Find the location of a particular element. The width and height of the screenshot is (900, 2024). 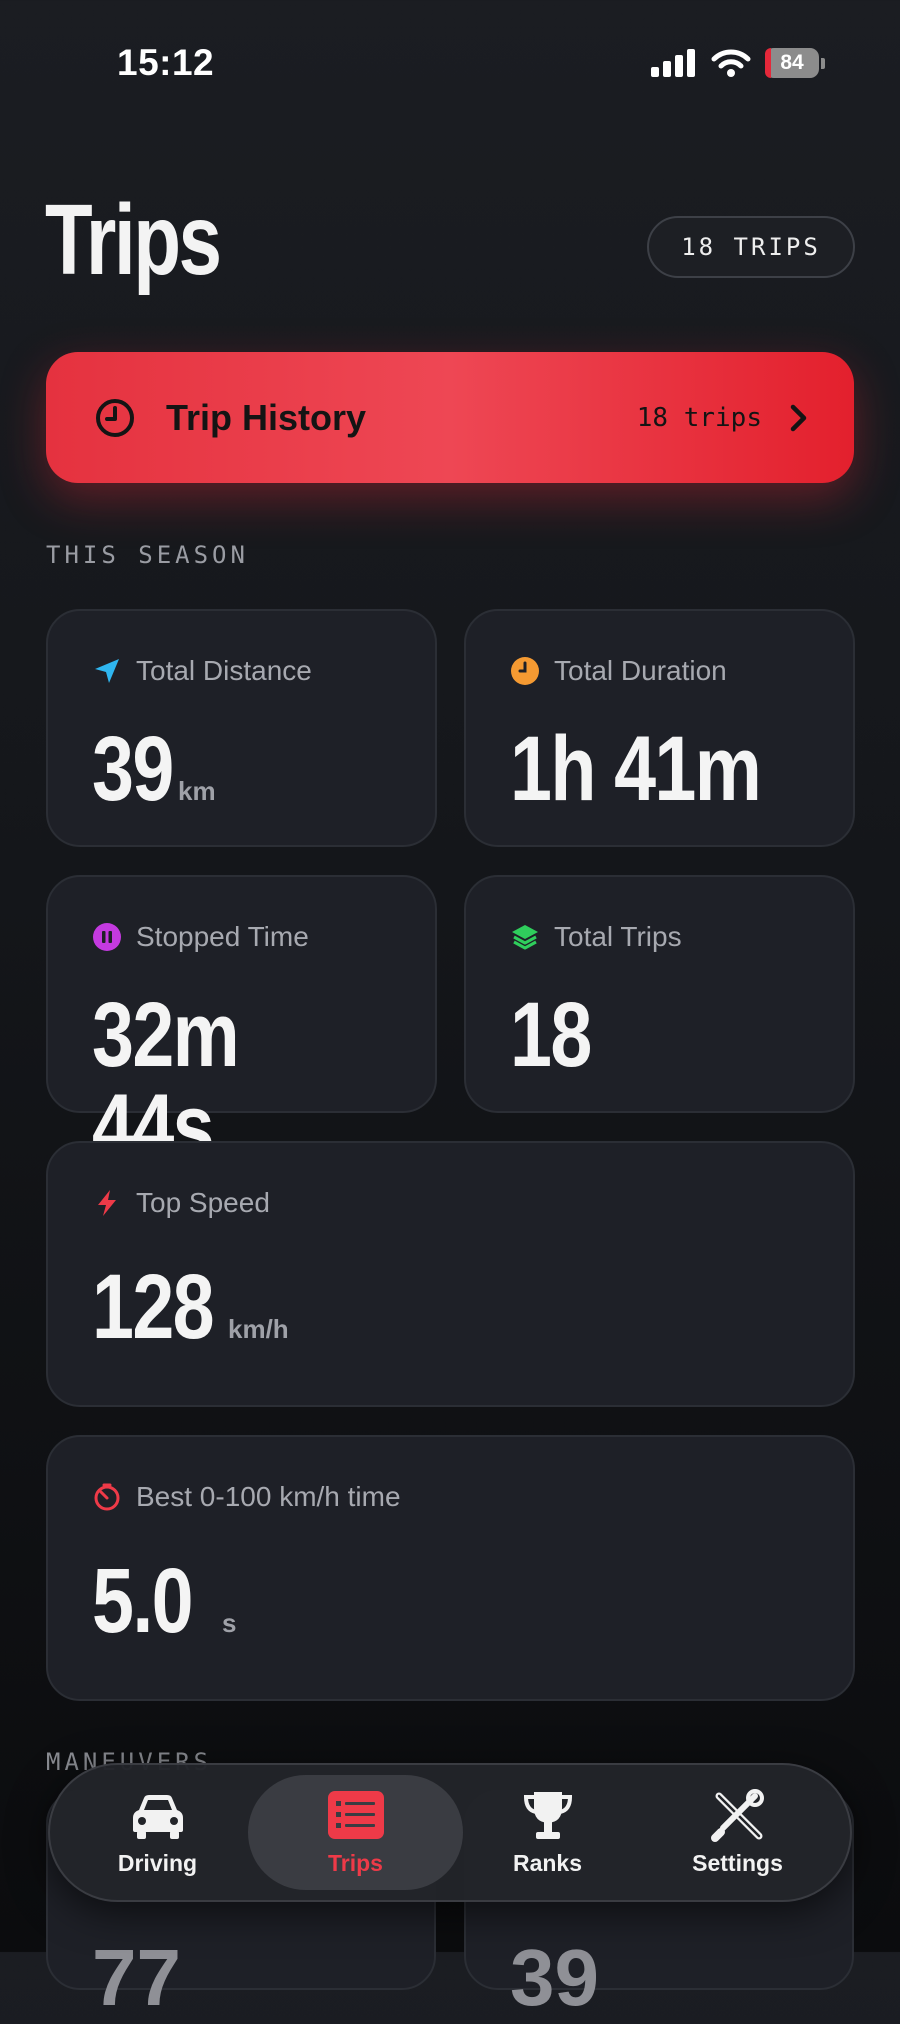

tab-ranks: Ranks is located at coordinates (547, 1832).